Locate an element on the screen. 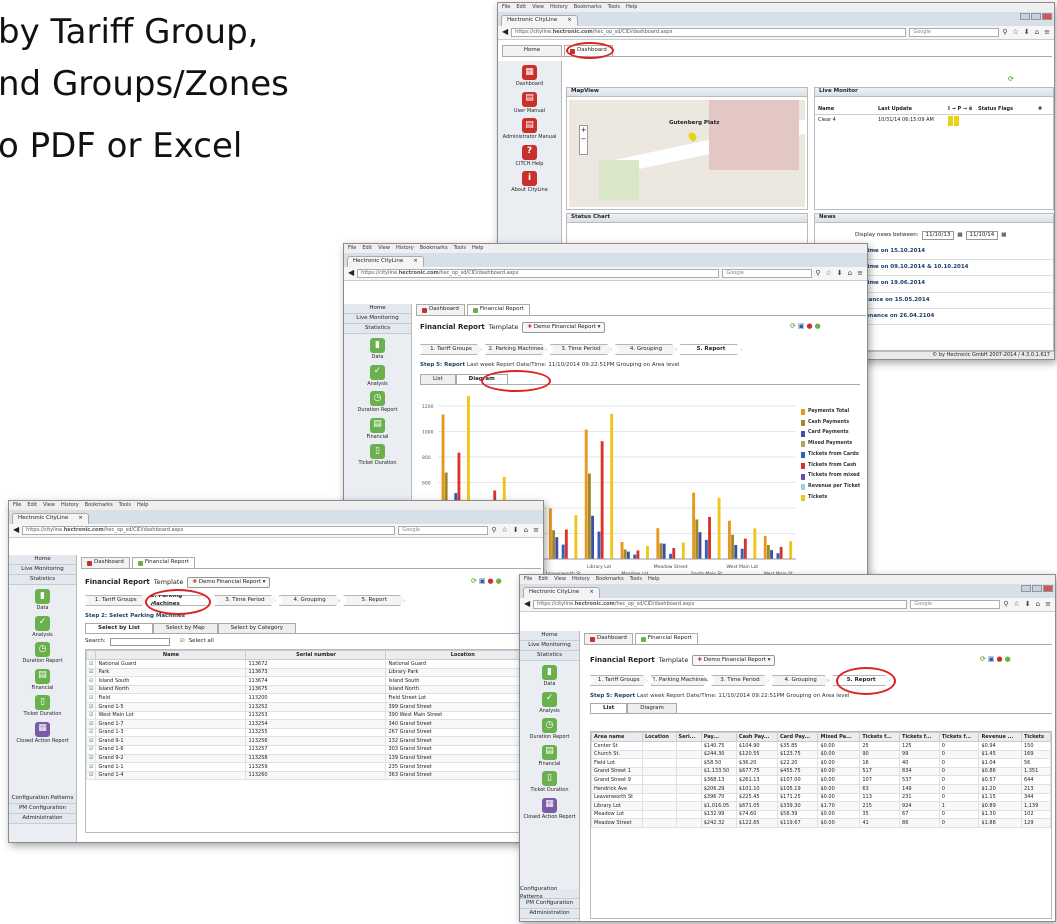 Image resolution: width=1057 pixels, height=924 pixels. close-icon: × is located at coordinates (80, 518).